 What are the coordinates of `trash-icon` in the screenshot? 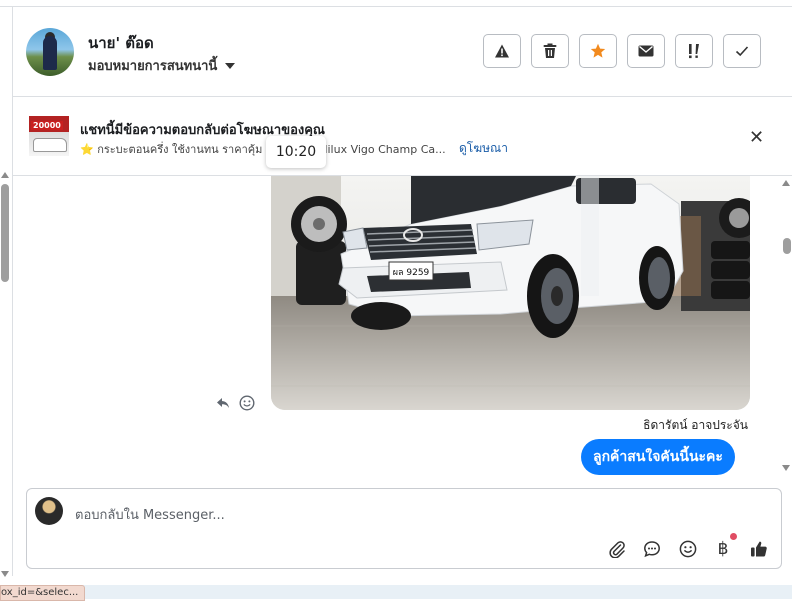 It's located at (550, 50).